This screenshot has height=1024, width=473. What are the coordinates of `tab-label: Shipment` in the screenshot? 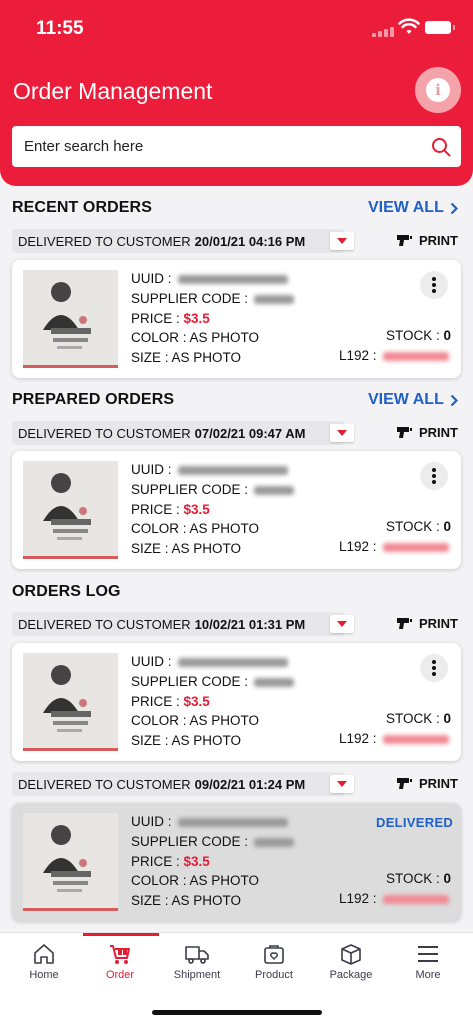 It's located at (197, 975).